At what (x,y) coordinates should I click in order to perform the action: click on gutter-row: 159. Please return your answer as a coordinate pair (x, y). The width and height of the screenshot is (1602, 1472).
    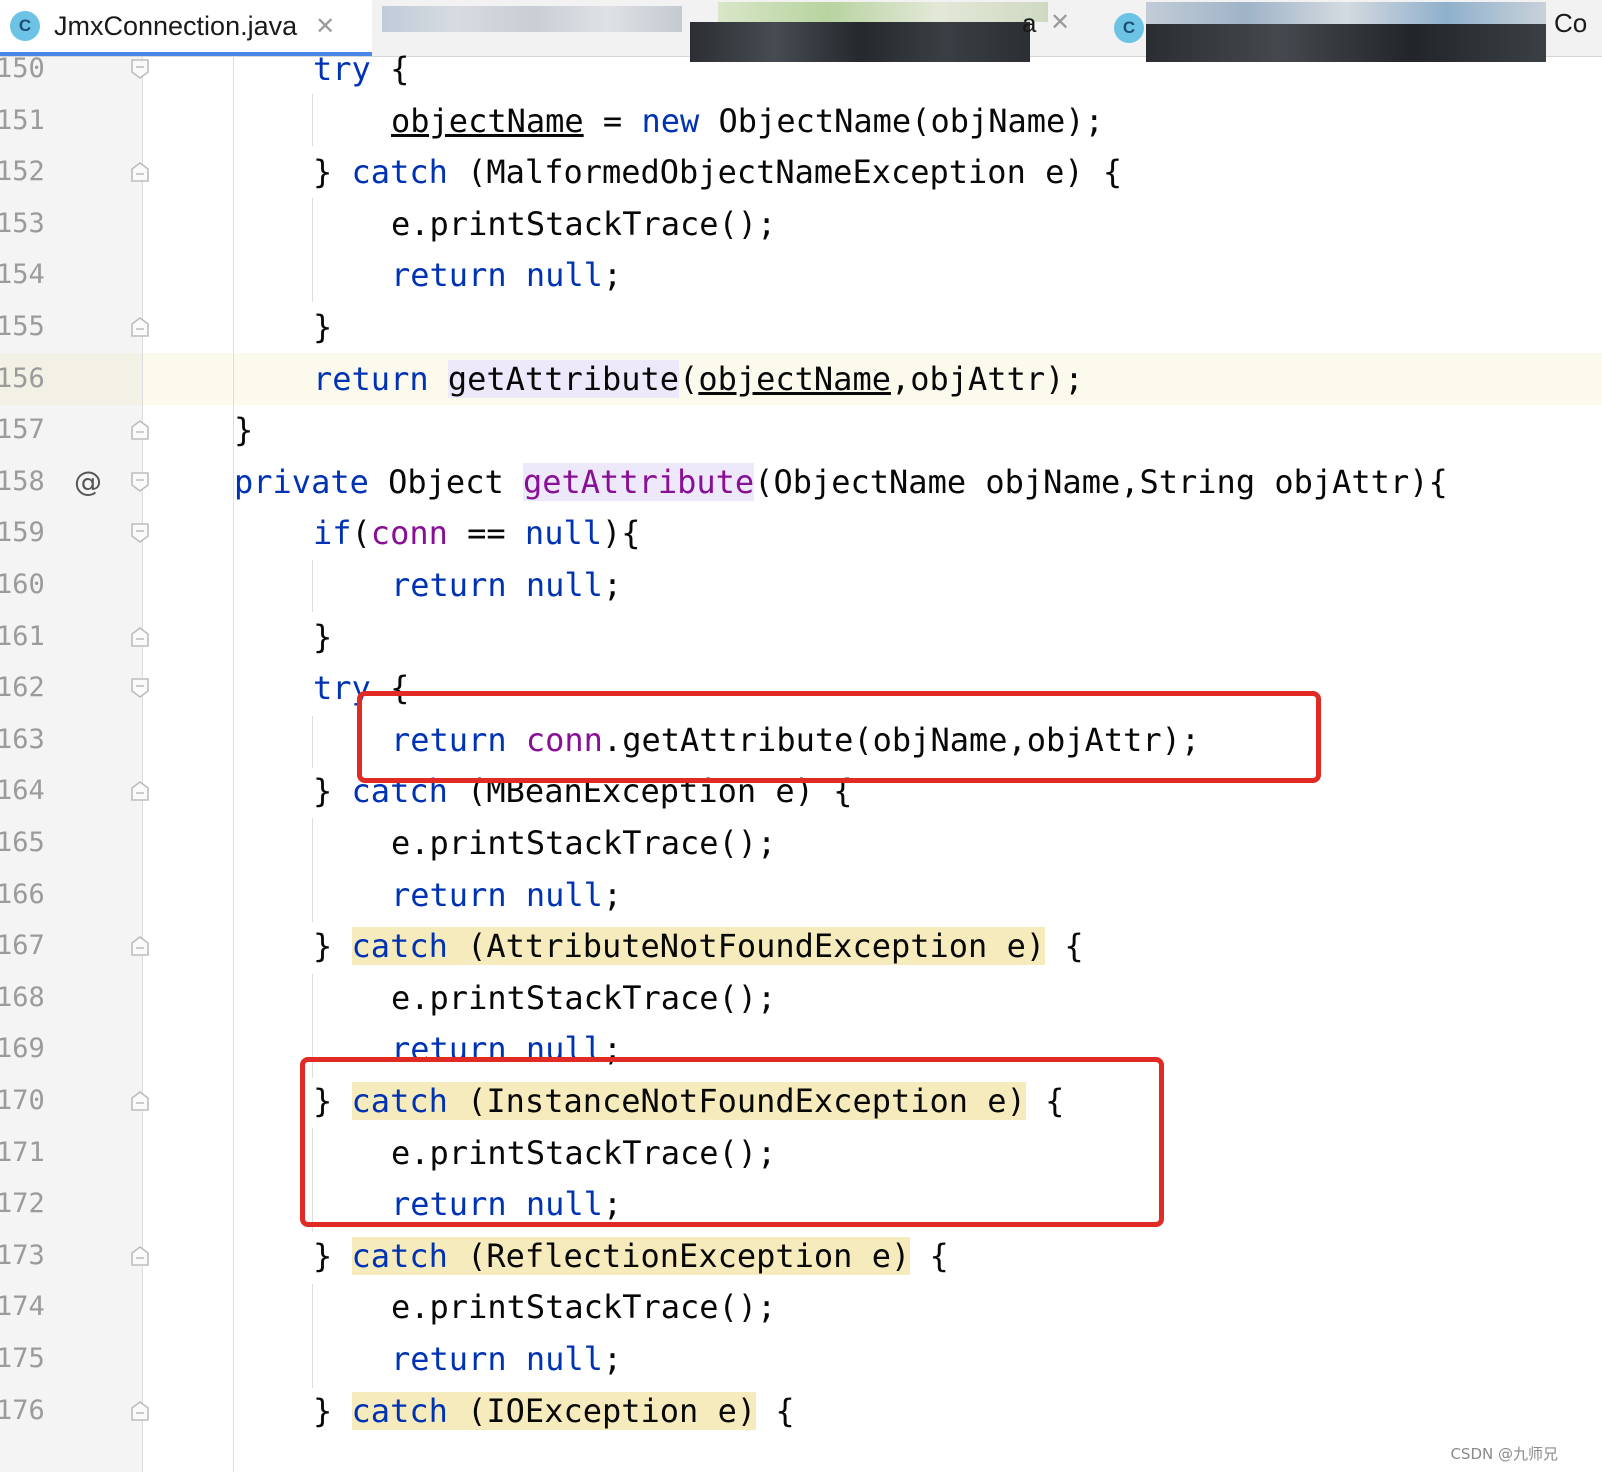
    Looking at the image, I should click on (74, 533).